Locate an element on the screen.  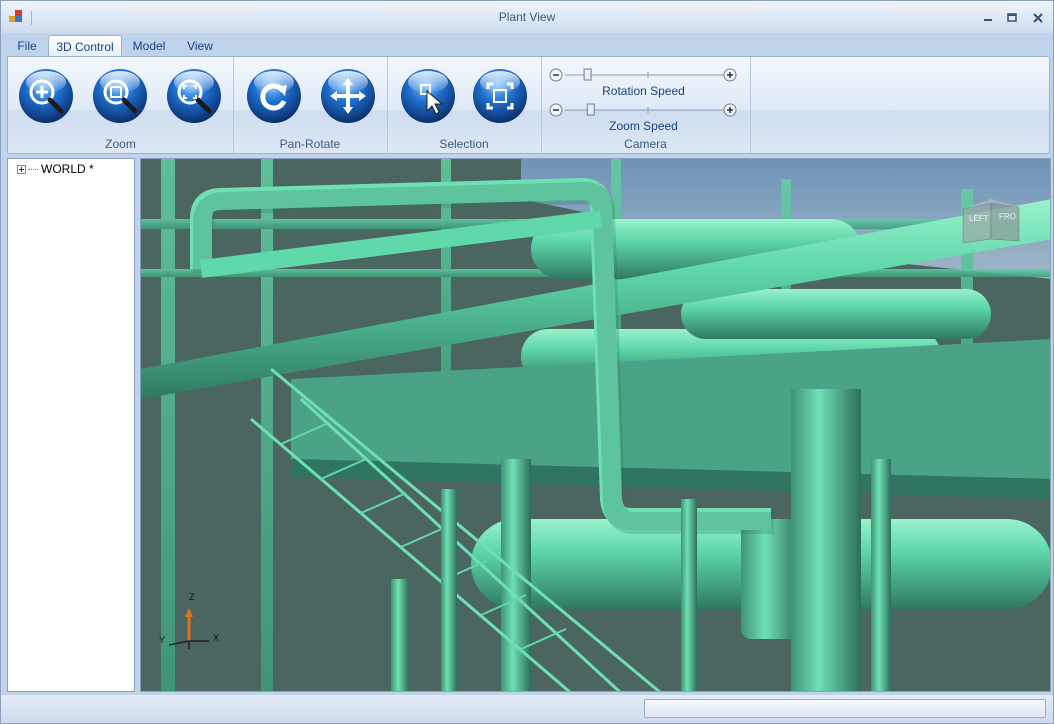
window-title: Plant View is located at coordinates (527, 17).